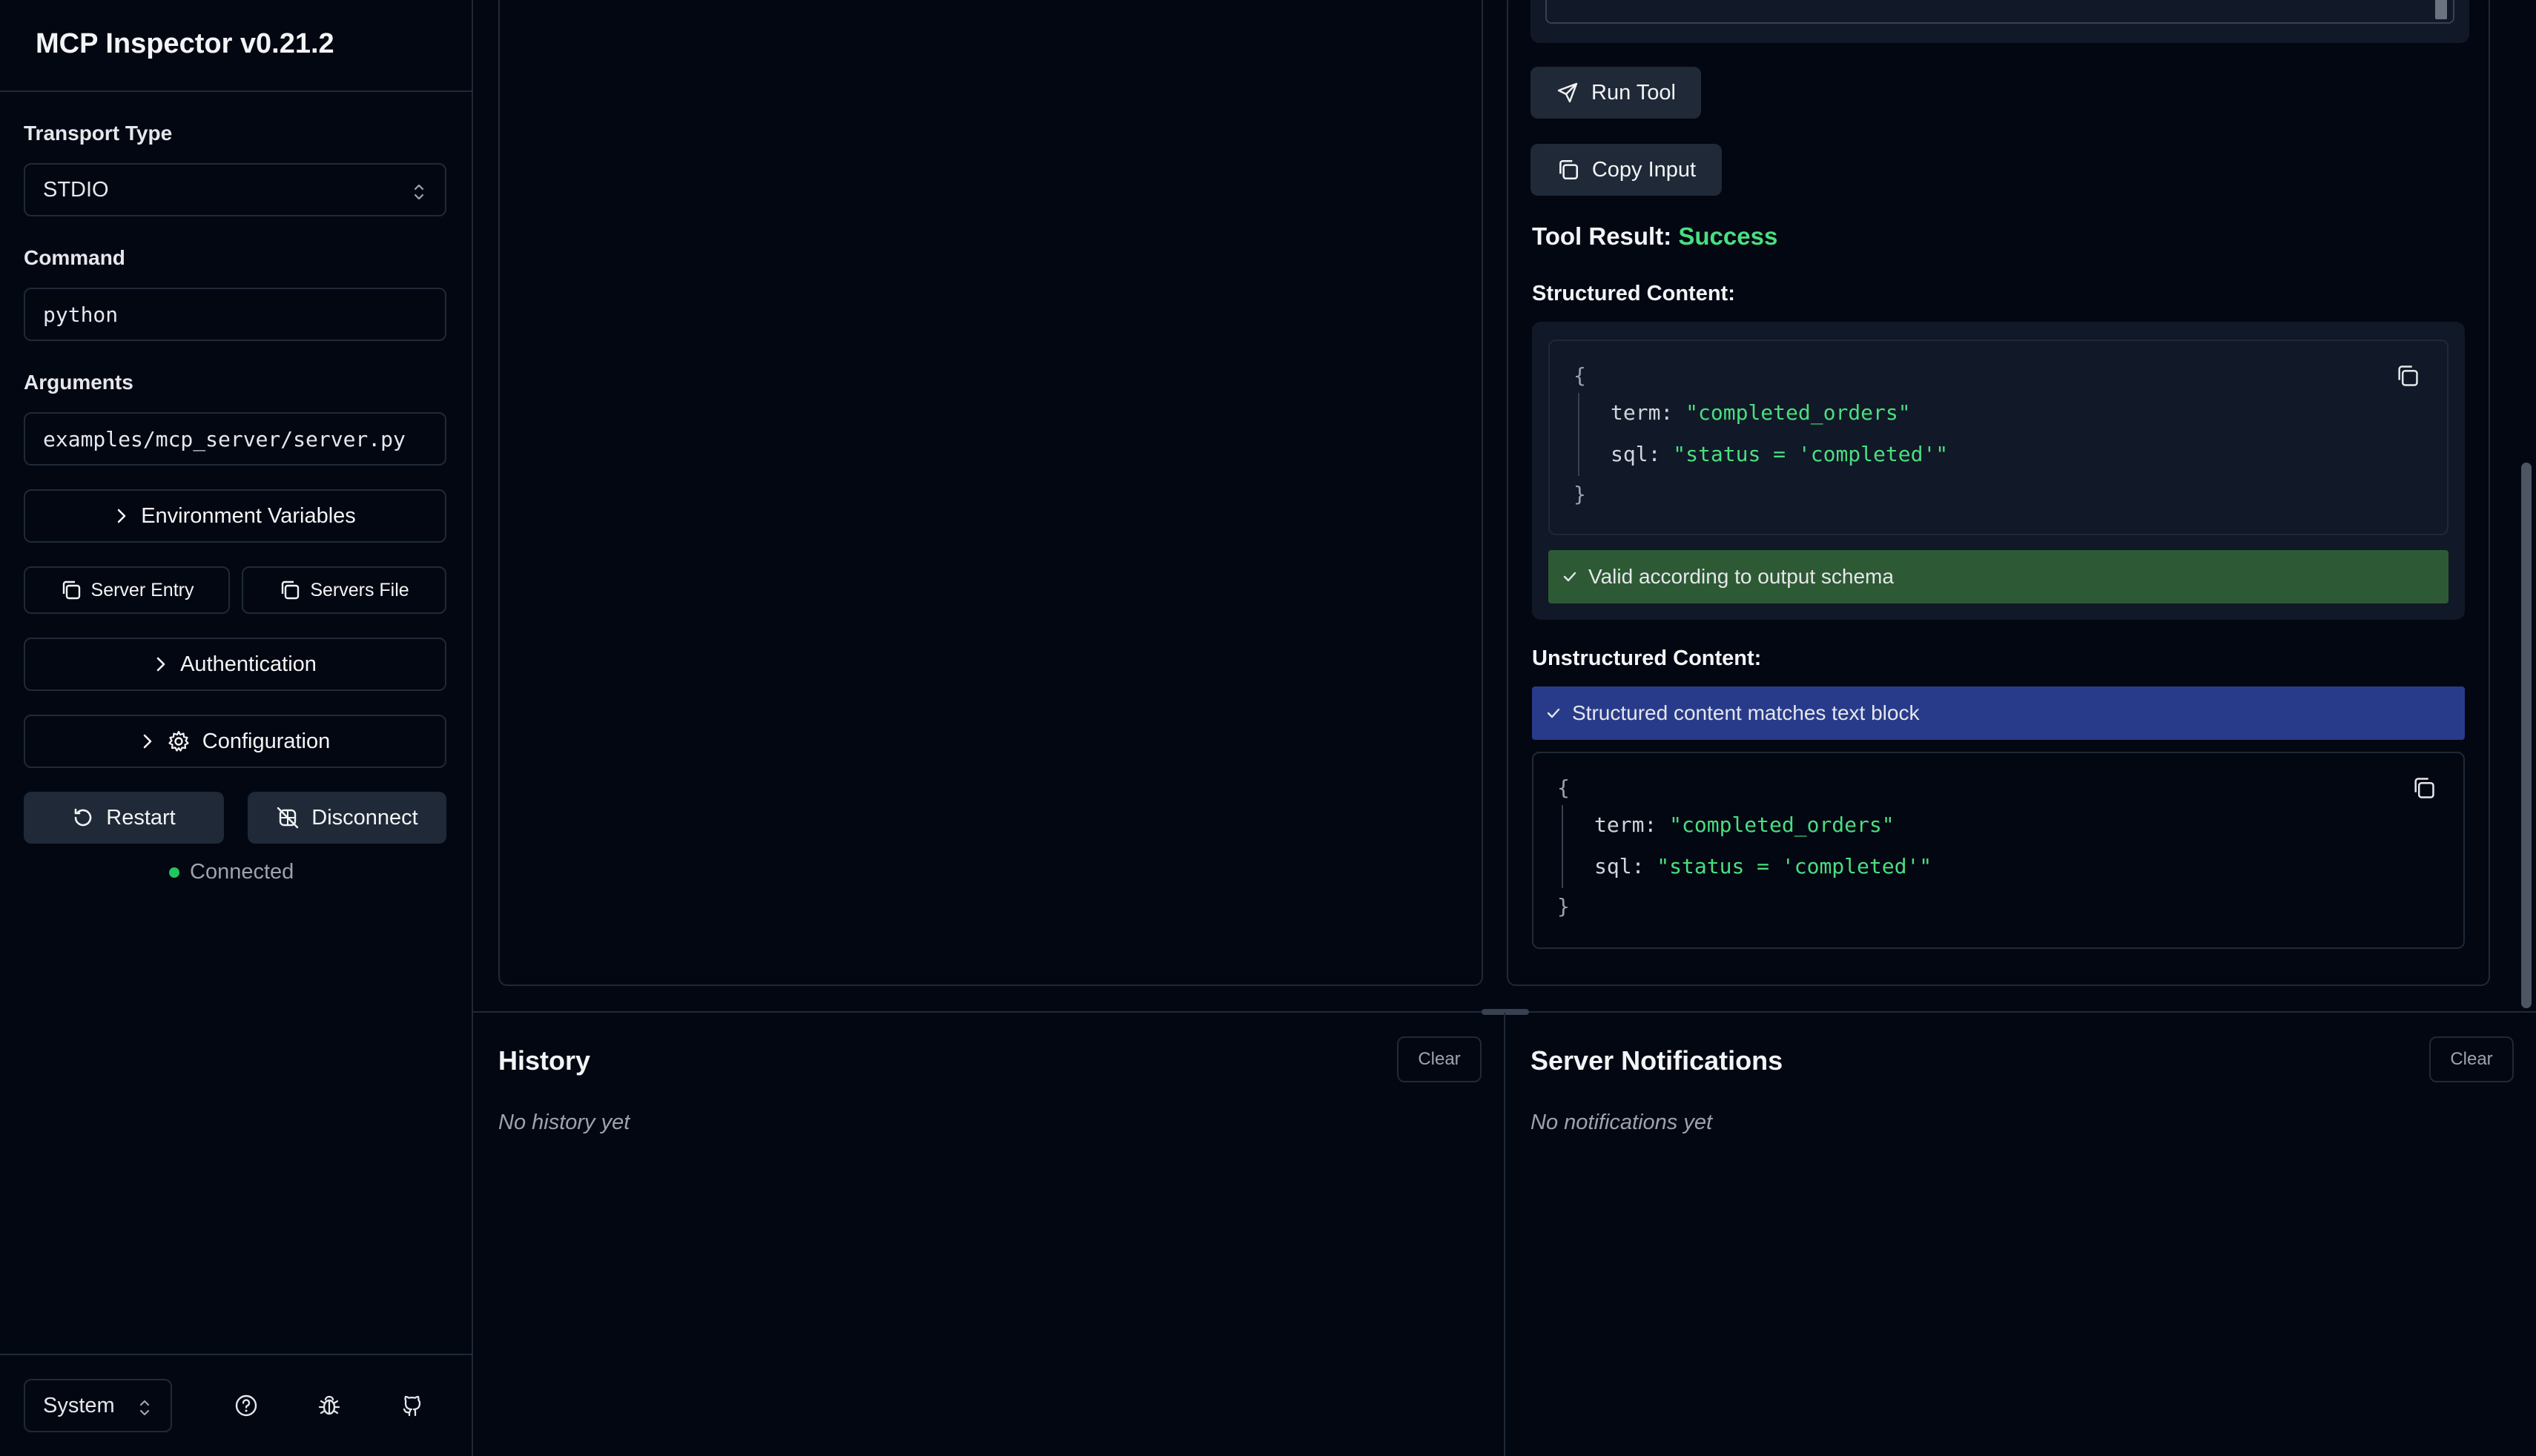 The height and width of the screenshot is (1456, 2536). What do you see at coordinates (288, 818) in the screenshot?
I see `disconnect-icon` at bounding box center [288, 818].